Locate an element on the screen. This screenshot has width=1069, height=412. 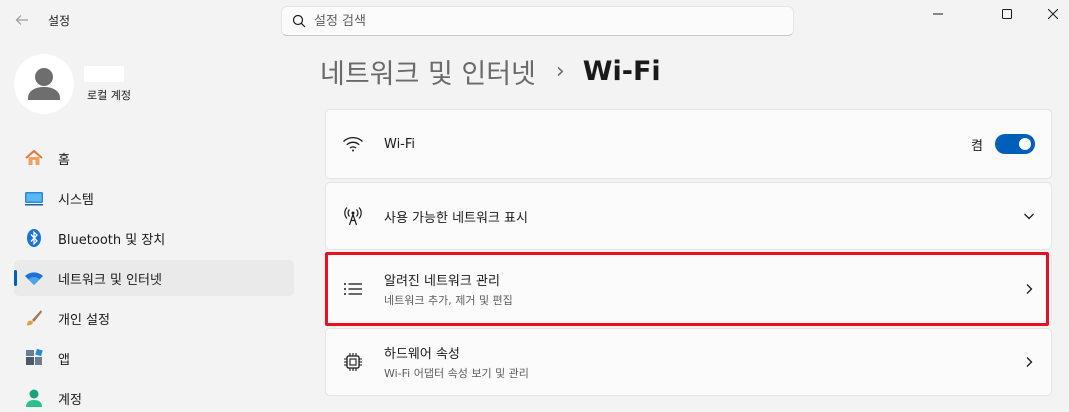
search-icon is located at coordinates (299, 21).